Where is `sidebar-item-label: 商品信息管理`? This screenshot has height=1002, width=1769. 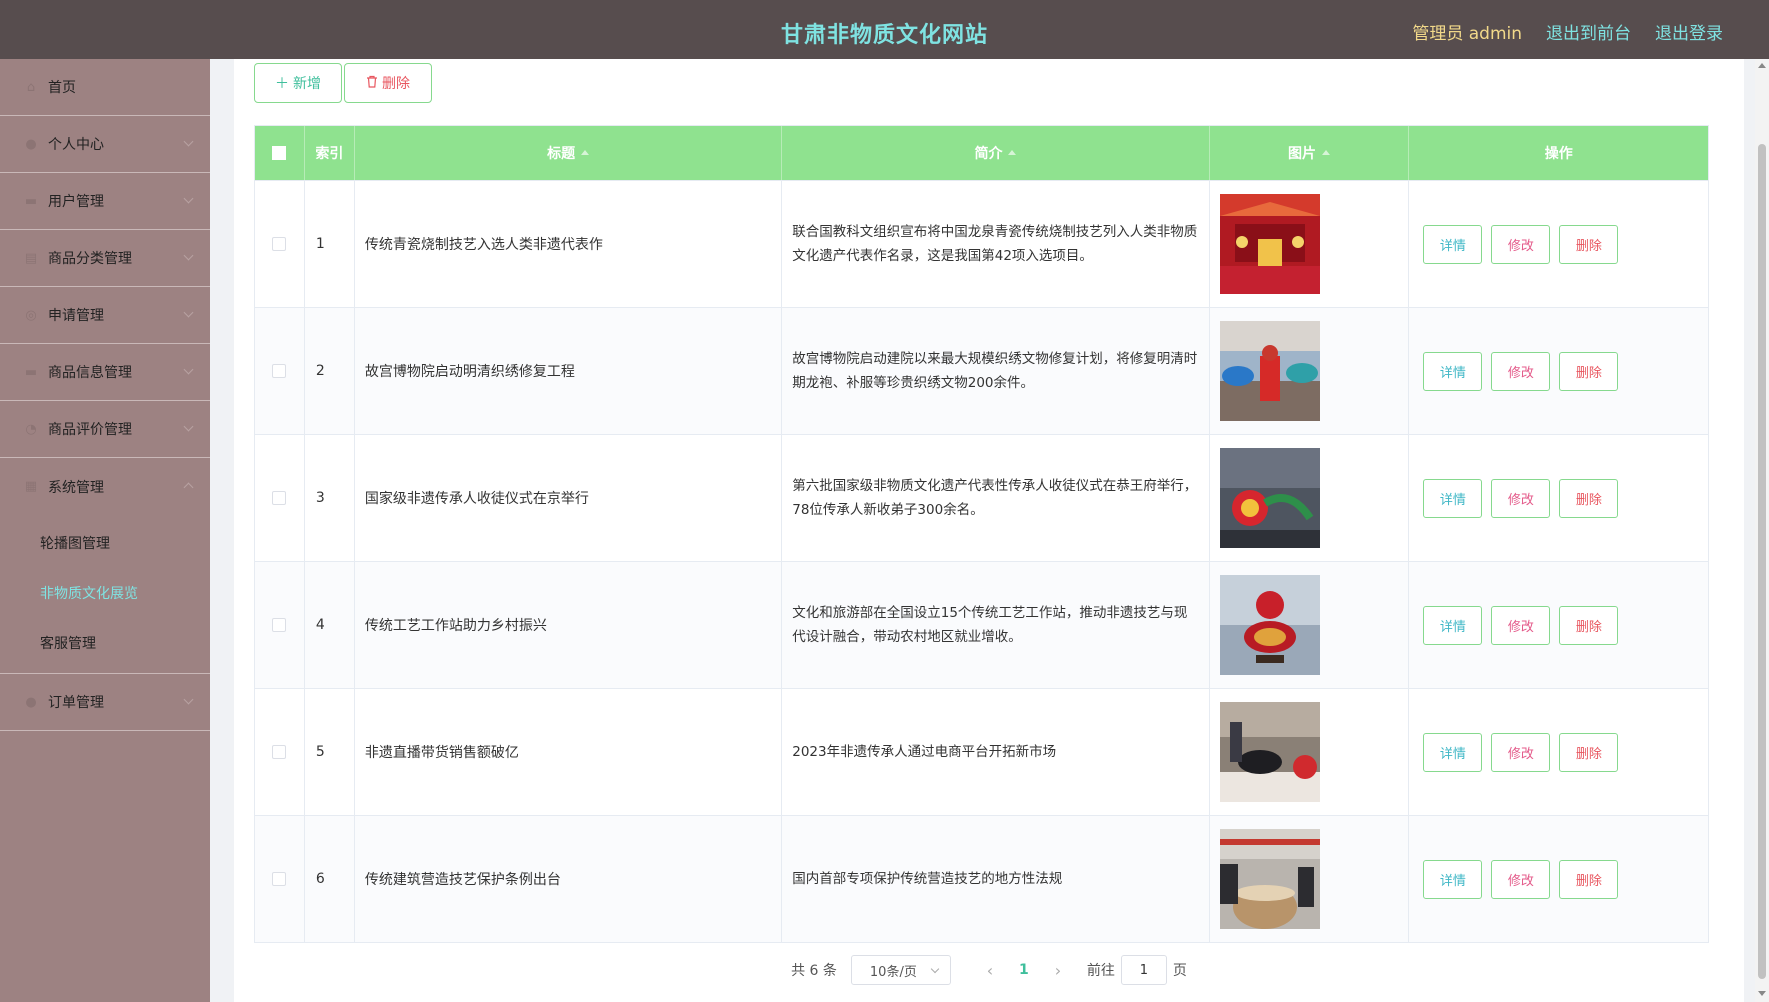
sidebar-item-label: 商品信息管理 is located at coordinates (90, 373).